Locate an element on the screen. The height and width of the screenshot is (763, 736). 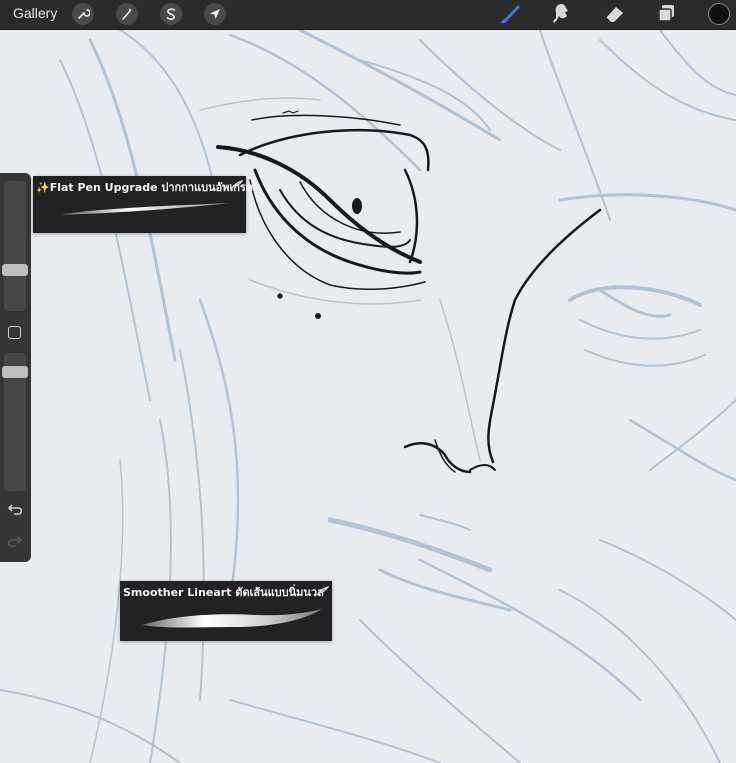
wrench-icon is located at coordinates (84, 14).